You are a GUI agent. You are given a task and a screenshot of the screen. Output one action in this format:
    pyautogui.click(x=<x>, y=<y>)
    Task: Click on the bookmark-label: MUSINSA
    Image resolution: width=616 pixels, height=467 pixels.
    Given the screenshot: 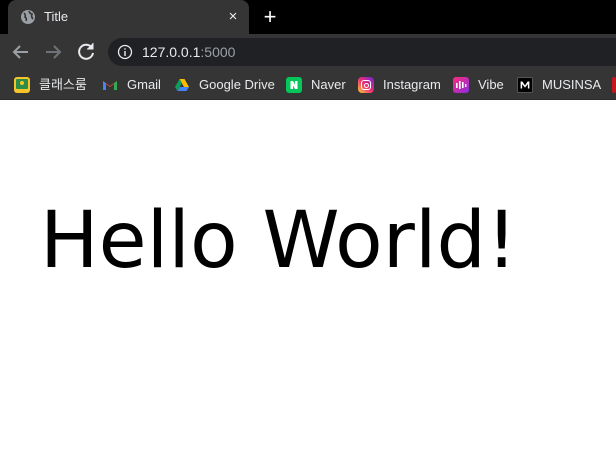 What is the action you would take?
    pyautogui.click(x=572, y=84)
    